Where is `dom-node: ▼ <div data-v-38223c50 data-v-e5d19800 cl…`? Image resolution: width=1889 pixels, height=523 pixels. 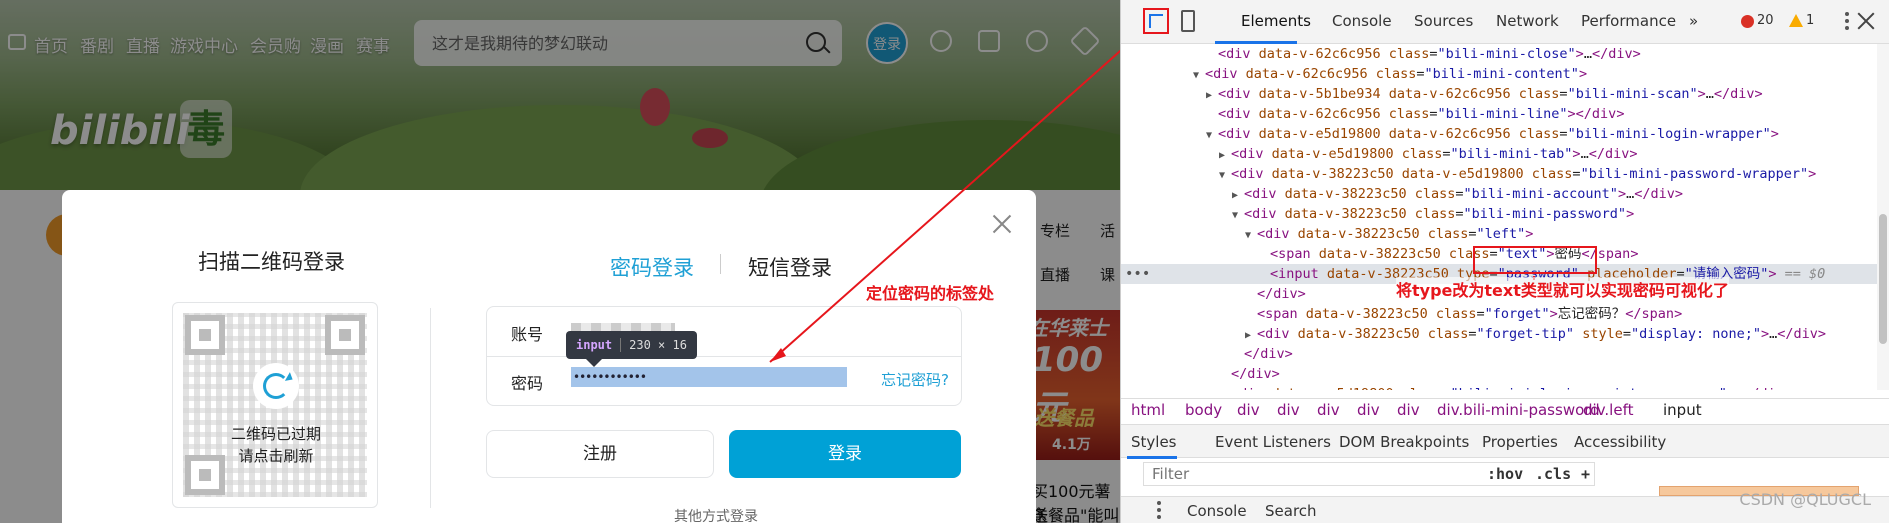 dom-node: ▼ <div data-v-38223c50 data-v-e5d19800 cl… is located at coordinates (1505, 174).